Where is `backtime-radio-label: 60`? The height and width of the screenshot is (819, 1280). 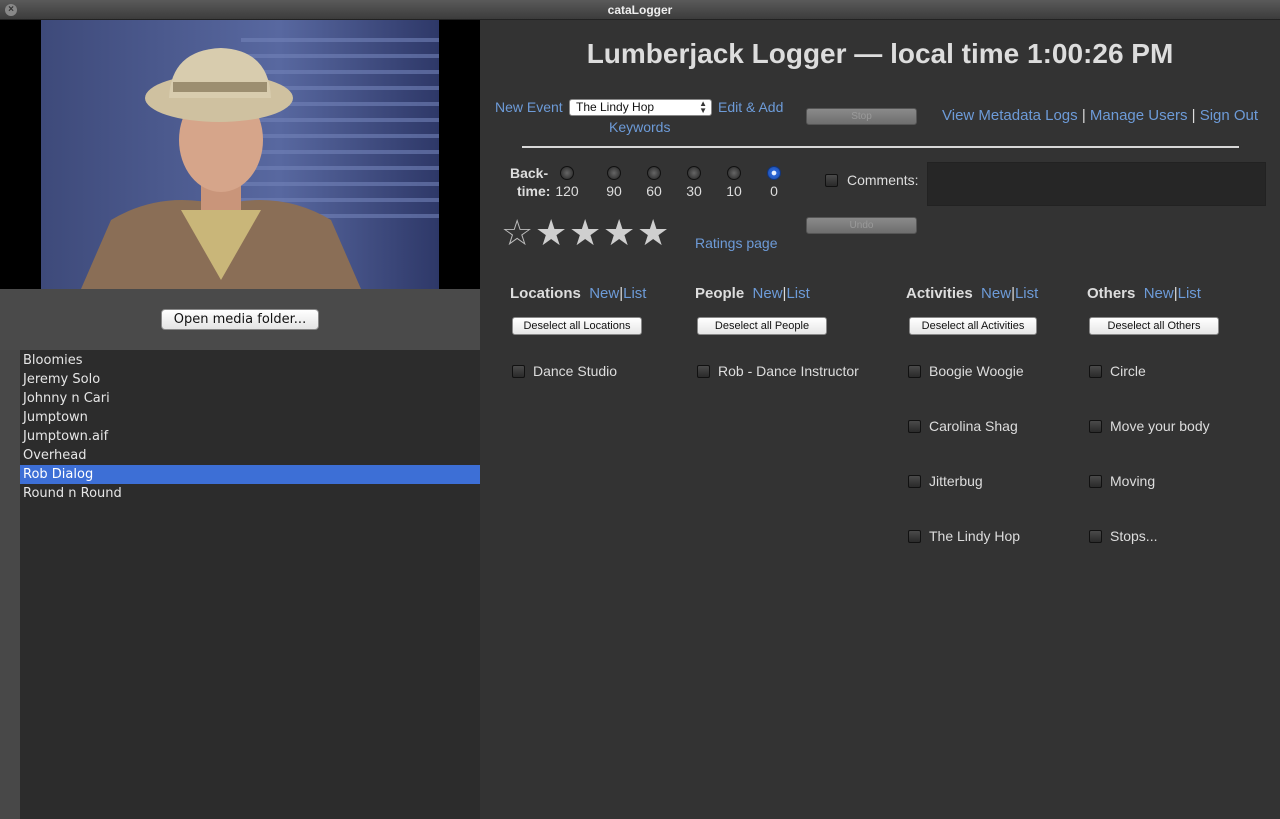
backtime-radio-label: 60 is located at coordinates (654, 191).